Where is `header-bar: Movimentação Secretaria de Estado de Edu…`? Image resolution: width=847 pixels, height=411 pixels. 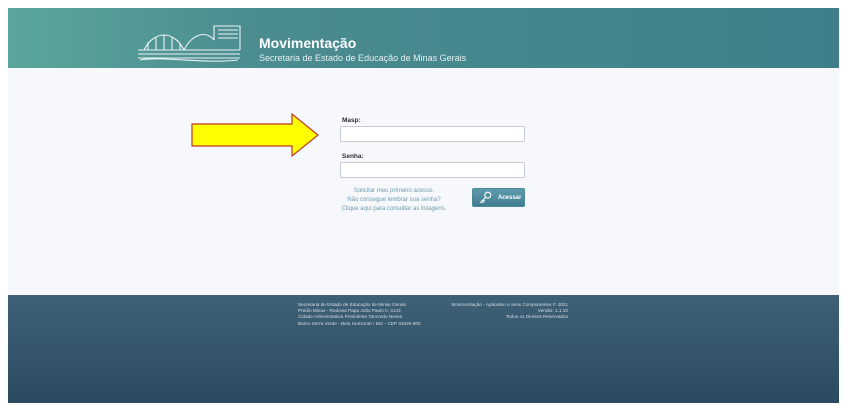 header-bar: Movimentação Secretaria de Estado de Edu… is located at coordinates (423, 38).